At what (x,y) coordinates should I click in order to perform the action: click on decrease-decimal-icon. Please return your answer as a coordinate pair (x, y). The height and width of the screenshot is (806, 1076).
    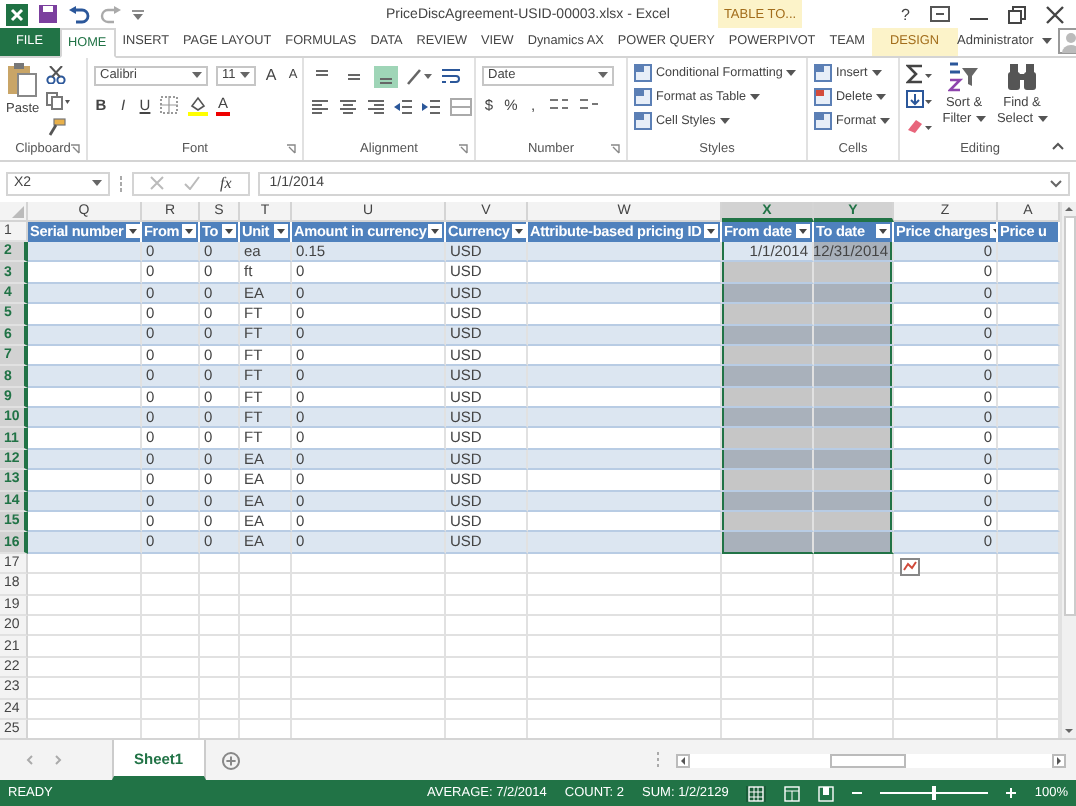
    Looking at the image, I should click on (589, 104).